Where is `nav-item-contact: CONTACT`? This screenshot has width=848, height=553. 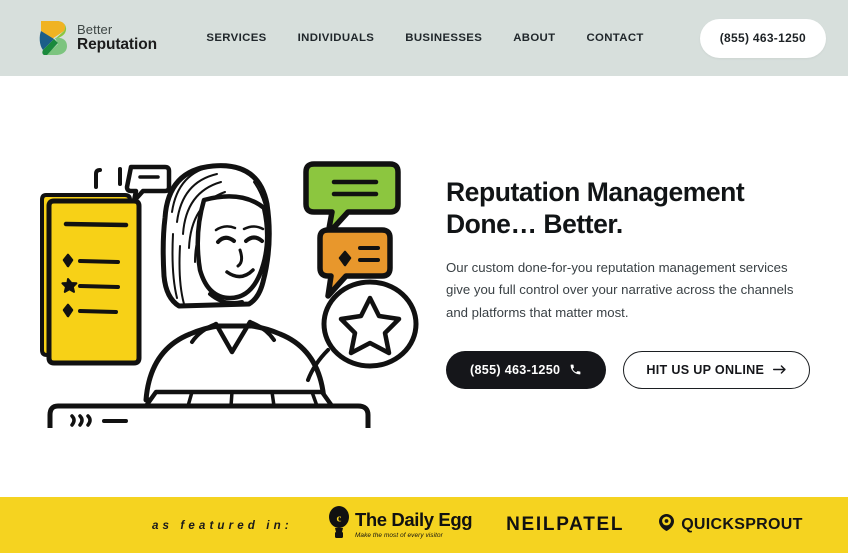 nav-item-contact: CONTACT is located at coordinates (614, 38).